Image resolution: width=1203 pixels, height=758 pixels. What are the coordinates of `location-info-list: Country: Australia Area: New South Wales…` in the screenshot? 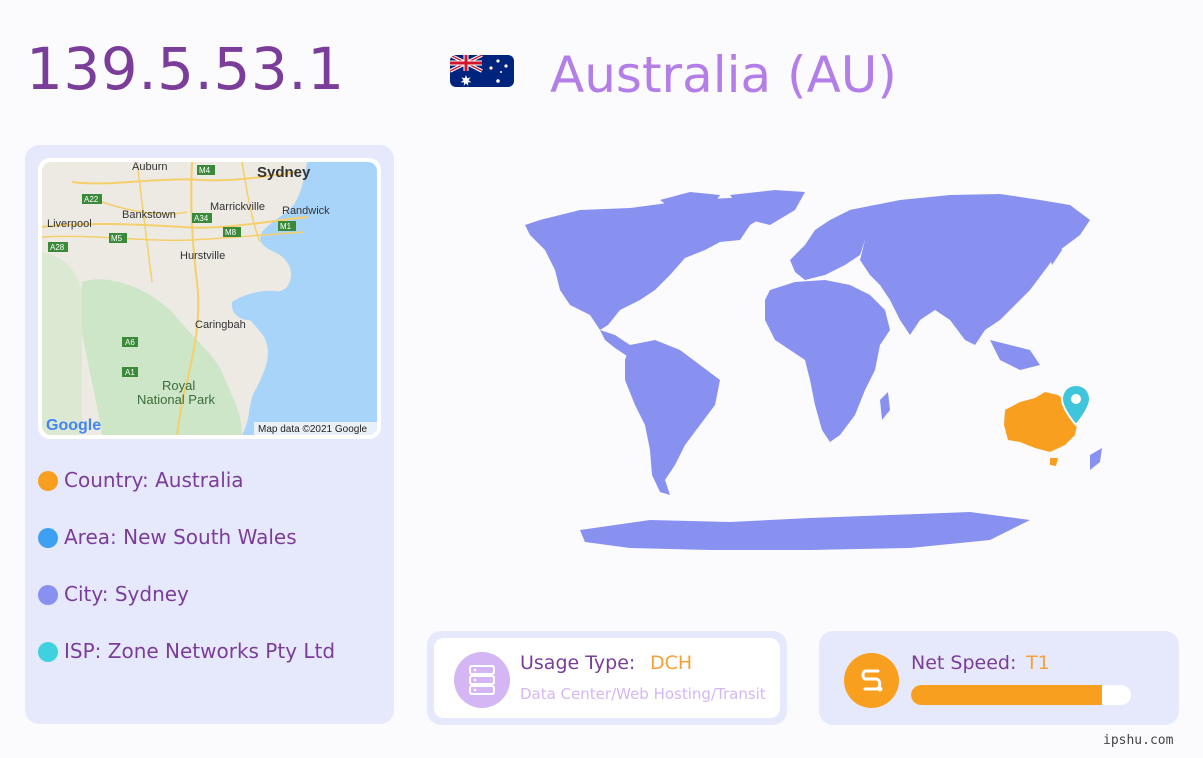 It's located at (186, 581).